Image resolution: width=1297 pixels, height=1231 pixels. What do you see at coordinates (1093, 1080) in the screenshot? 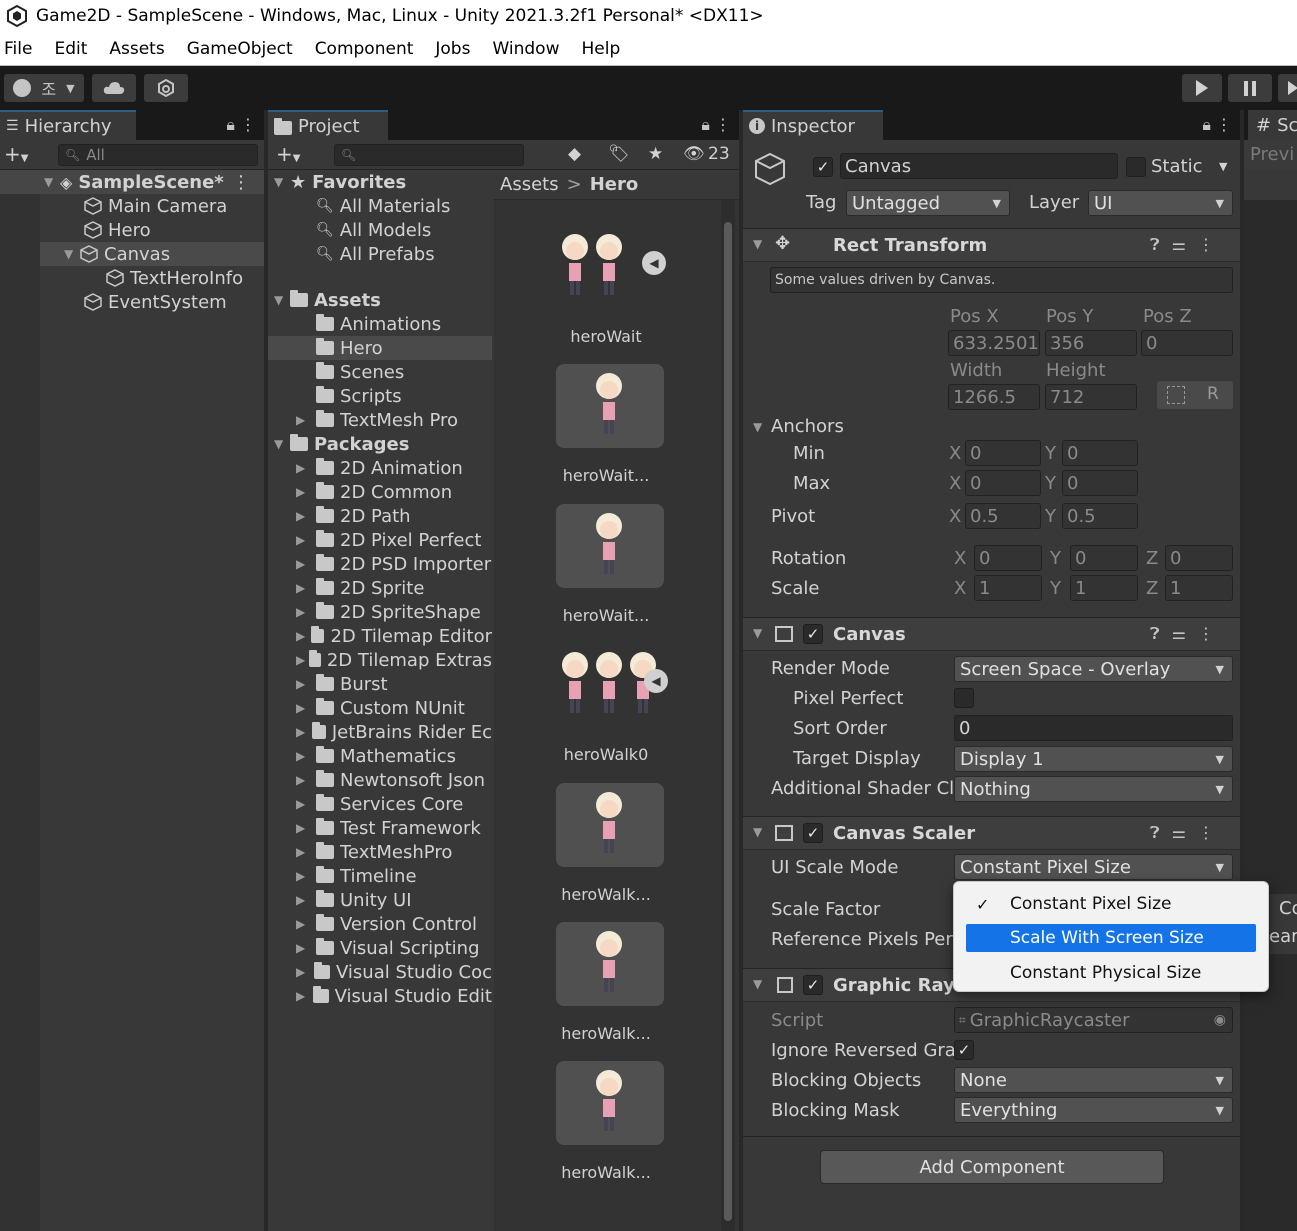
I see `blocking-objects-dropdown: None` at bounding box center [1093, 1080].